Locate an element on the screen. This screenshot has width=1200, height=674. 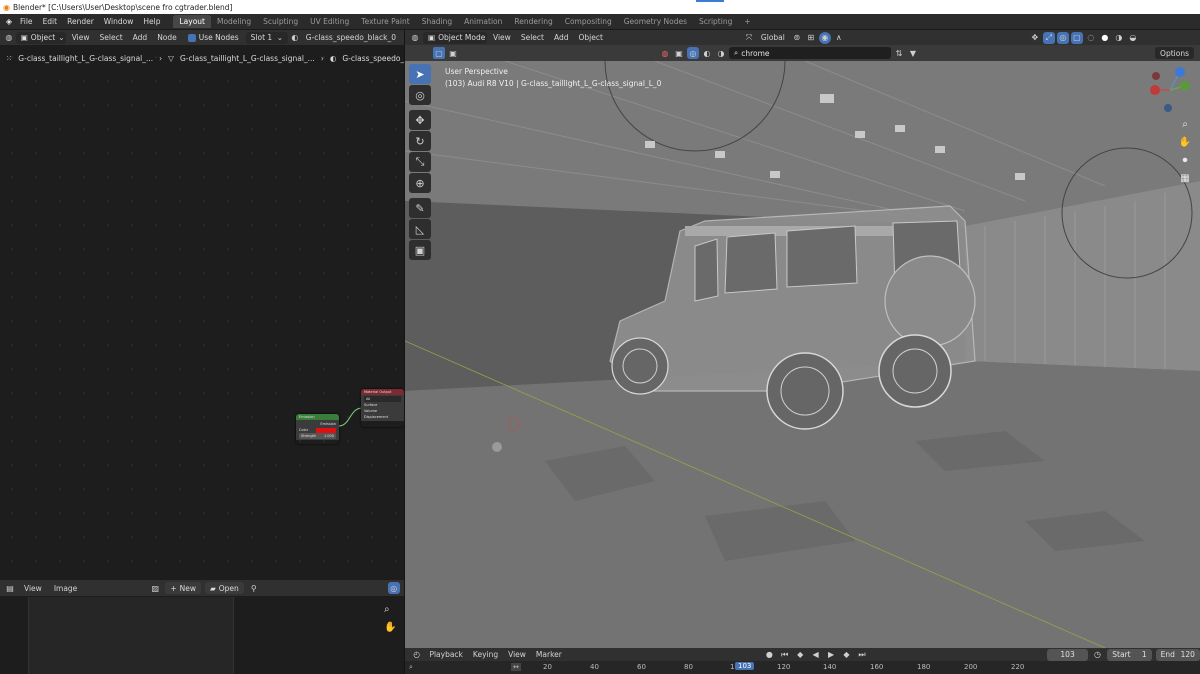
annotate-tool-icon: ✎ is located at coordinates (420, 208).